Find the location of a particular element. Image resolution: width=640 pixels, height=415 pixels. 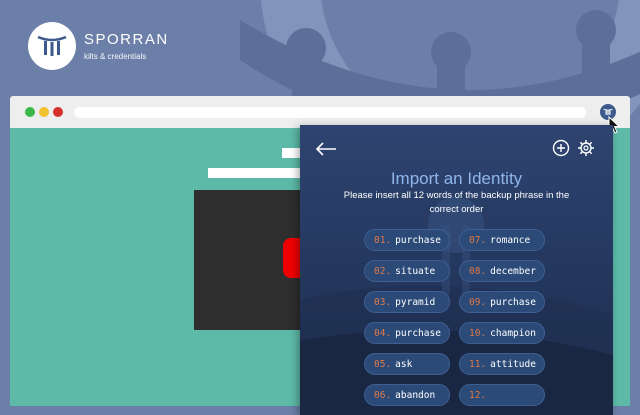

word-value: romance is located at coordinates (510, 240).